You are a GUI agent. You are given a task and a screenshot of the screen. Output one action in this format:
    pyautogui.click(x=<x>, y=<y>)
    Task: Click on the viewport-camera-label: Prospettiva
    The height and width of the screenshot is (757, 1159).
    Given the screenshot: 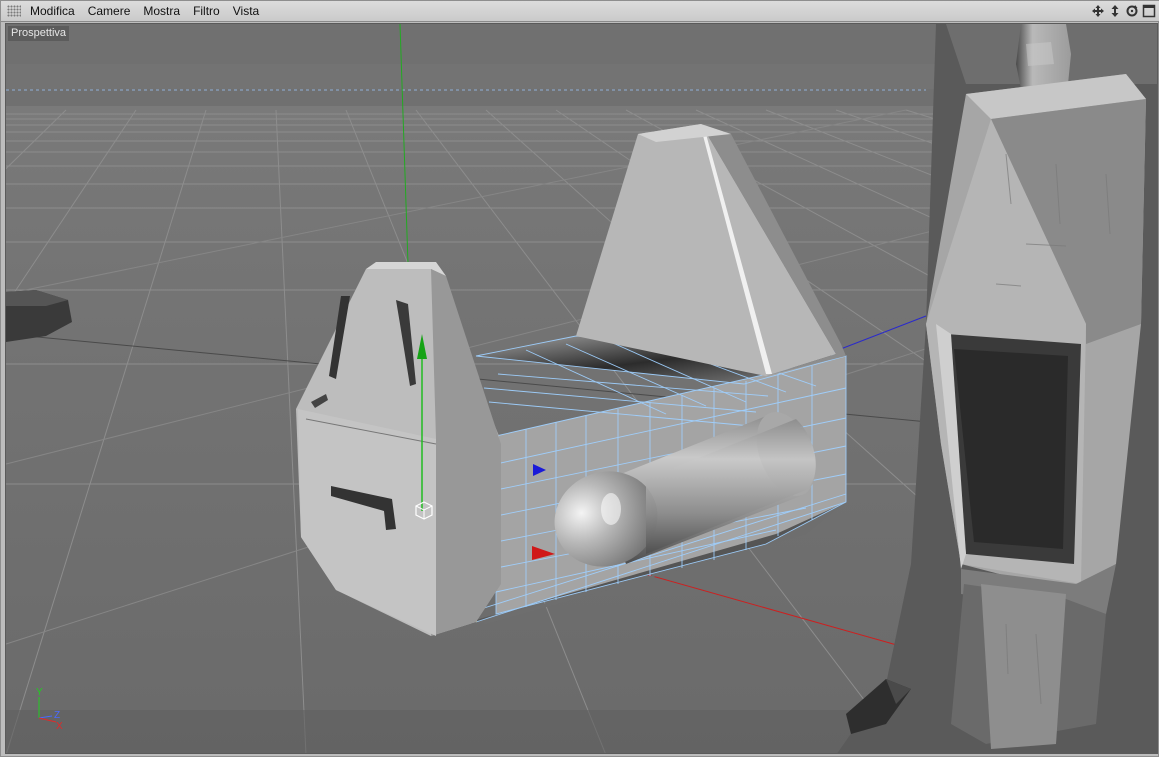 What is the action you would take?
    pyautogui.click(x=39, y=33)
    